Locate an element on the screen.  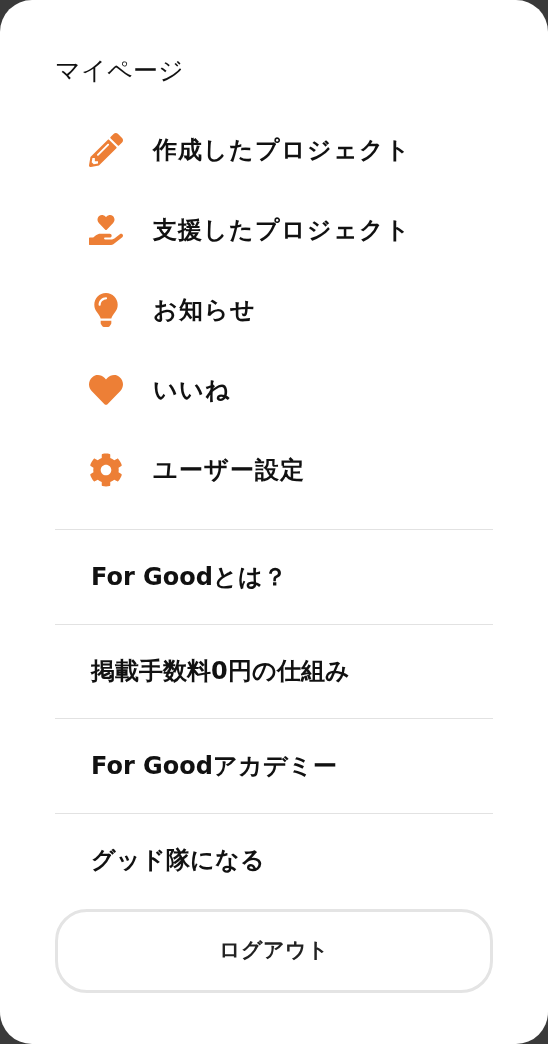
menu-item: 作成したプロジェクト is located at coordinates (274, 150).